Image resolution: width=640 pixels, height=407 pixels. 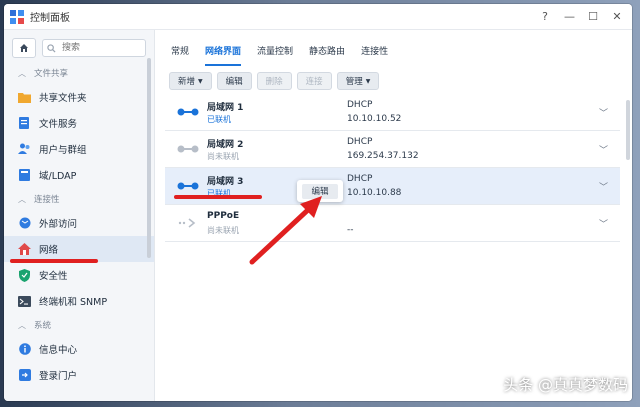 What do you see at coordinates (24, 223) in the screenshot?
I see `globe-icon` at bounding box center [24, 223].